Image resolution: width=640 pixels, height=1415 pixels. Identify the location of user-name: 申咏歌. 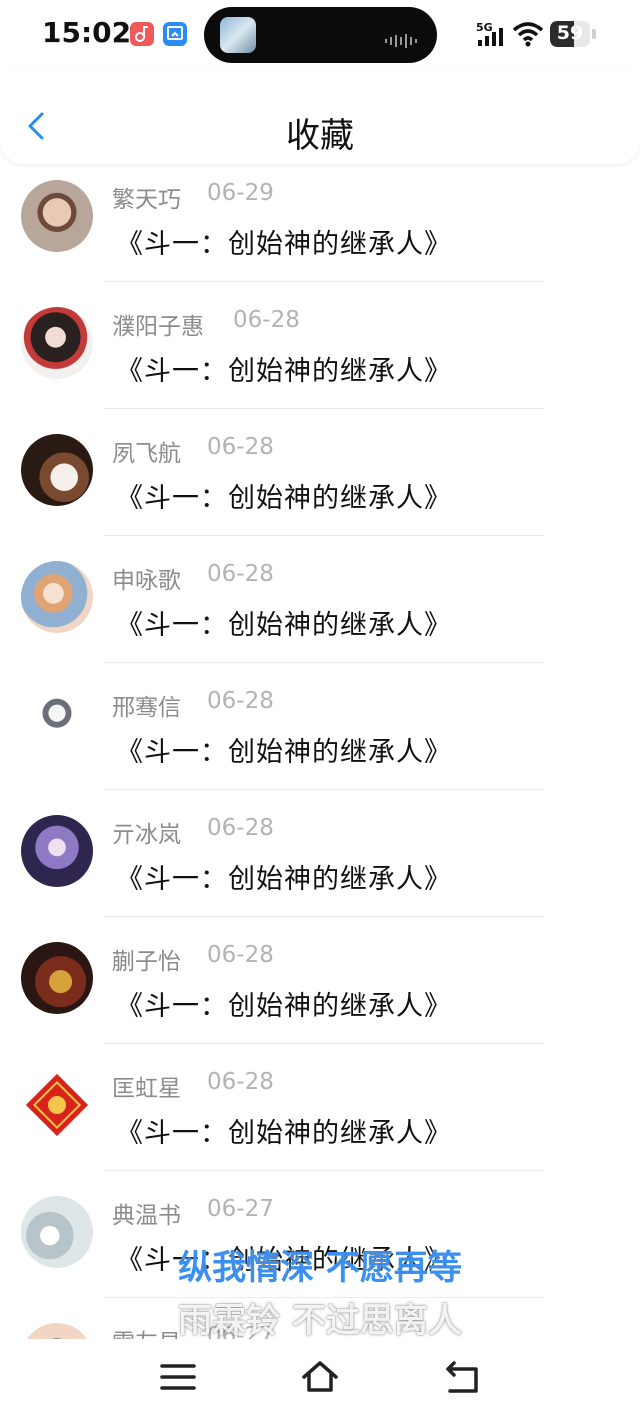
(146, 581).